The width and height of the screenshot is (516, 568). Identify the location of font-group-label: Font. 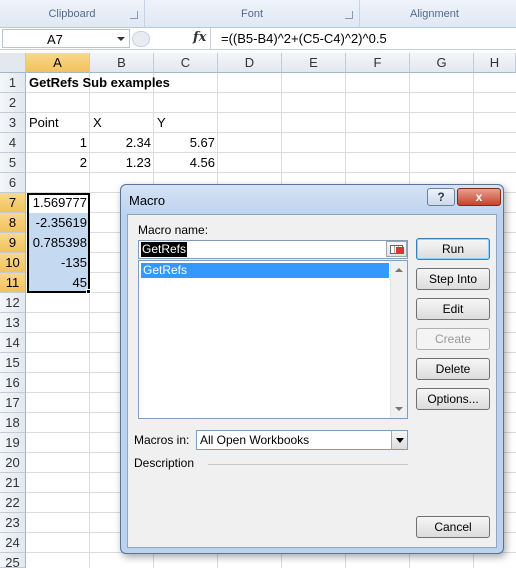
(251, 14).